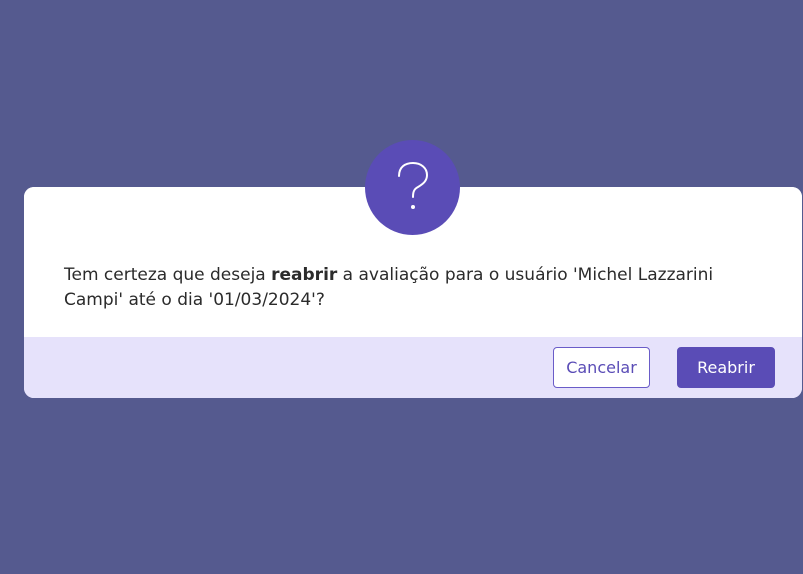  Describe the element at coordinates (601, 367) in the screenshot. I see `cancel-button: Cancelar` at that location.